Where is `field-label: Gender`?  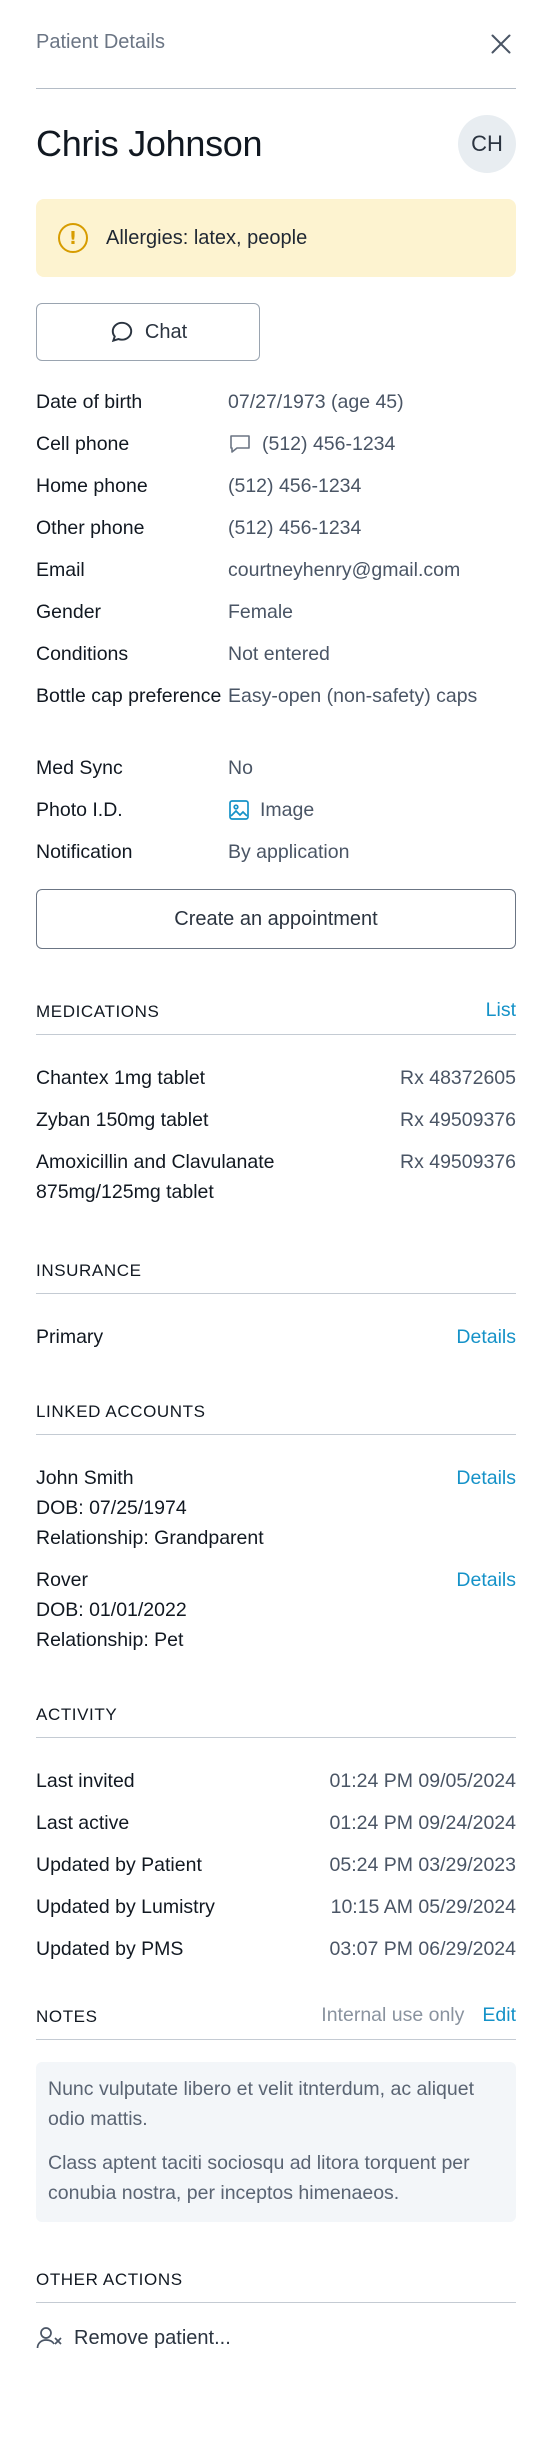 field-label: Gender is located at coordinates (69, 612).